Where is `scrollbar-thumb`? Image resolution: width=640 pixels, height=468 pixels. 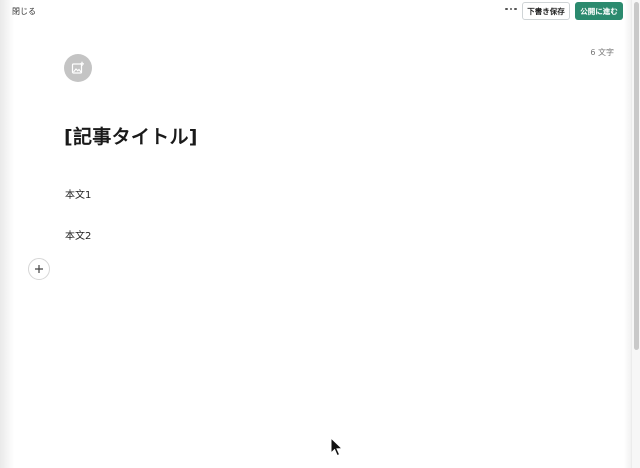
scrollbar-thumb is located at coordinates (636, 176).